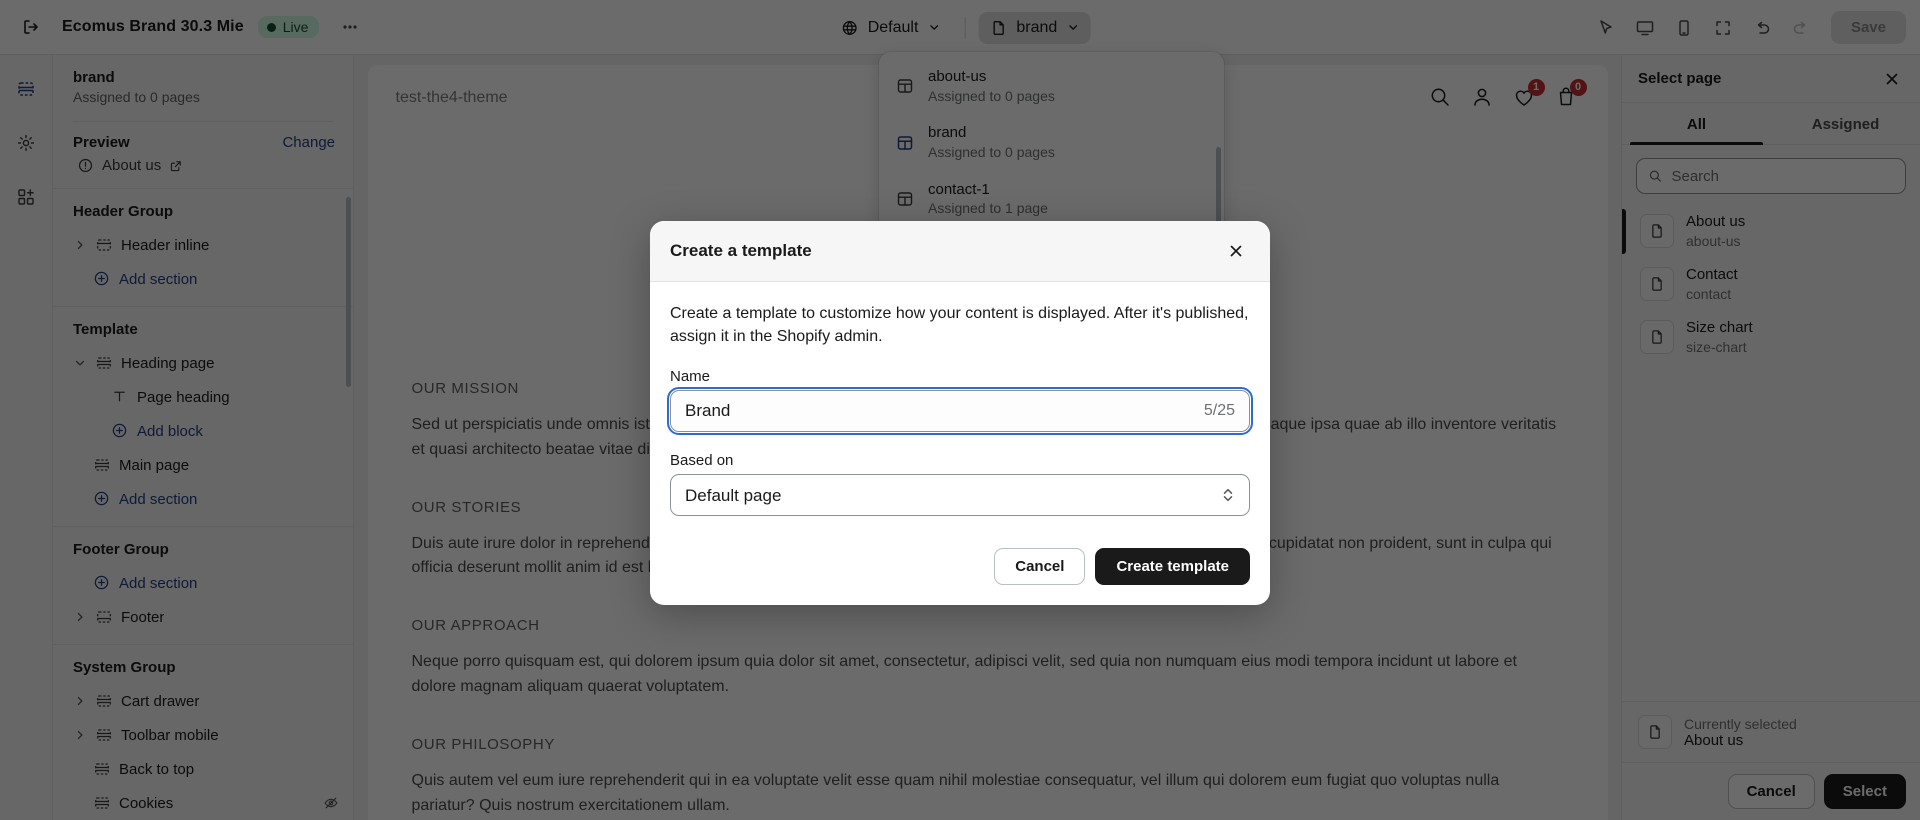 The width and height of the screenshot is (1920, 820). I want to click on name-field-label: Name, so click(690, 377).